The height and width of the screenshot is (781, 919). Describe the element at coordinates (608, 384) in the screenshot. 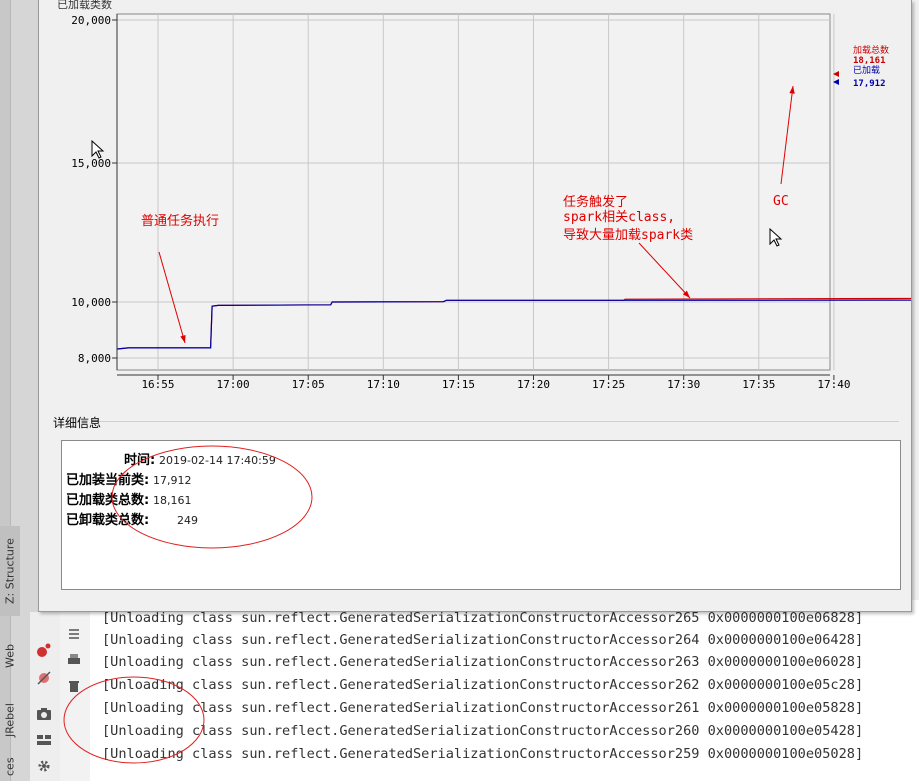

I see `x-tick-label: 17:25` at that location.